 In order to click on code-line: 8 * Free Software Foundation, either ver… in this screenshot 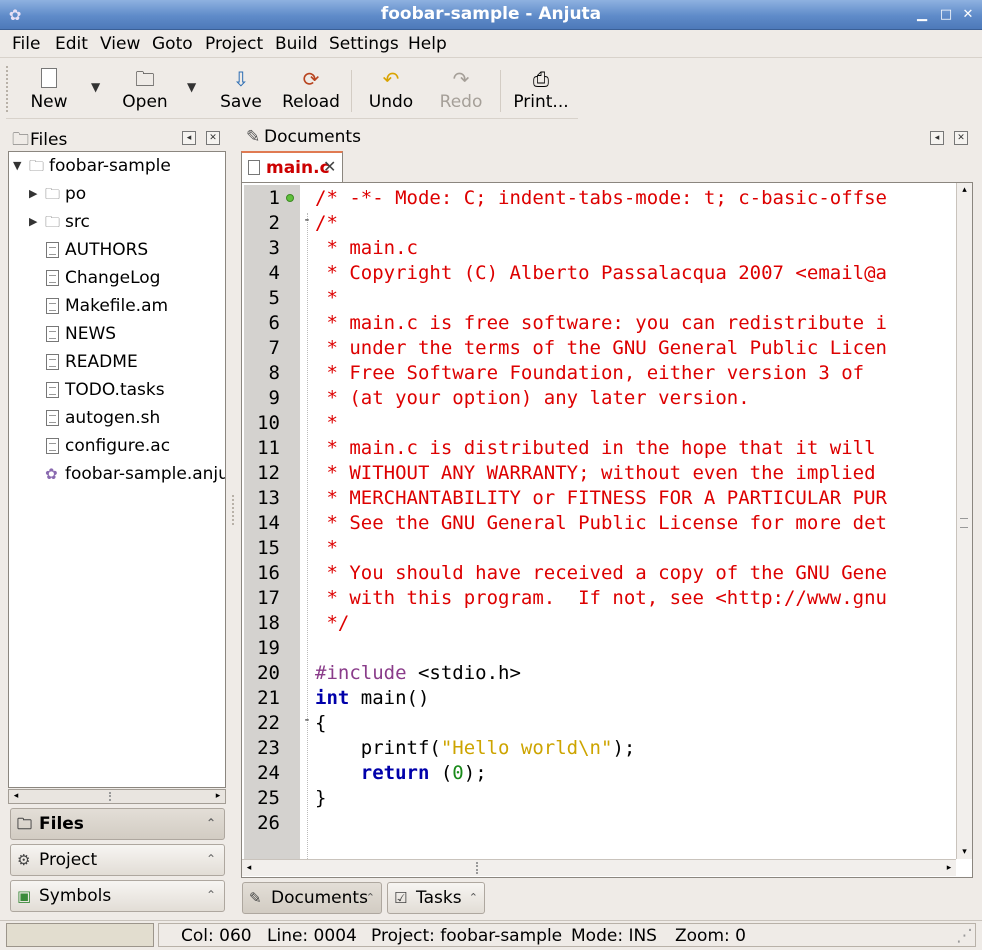, I will do `click(599, 373)`.